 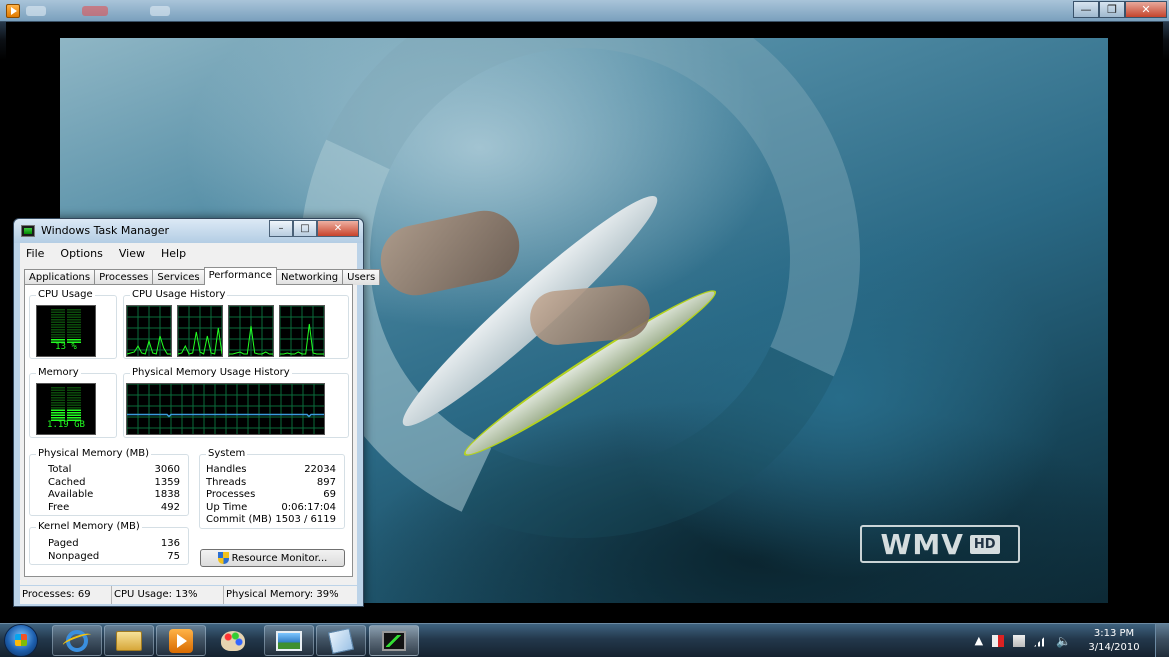 I want to click on taskbar-paint-button, so click(x=233, y=640).